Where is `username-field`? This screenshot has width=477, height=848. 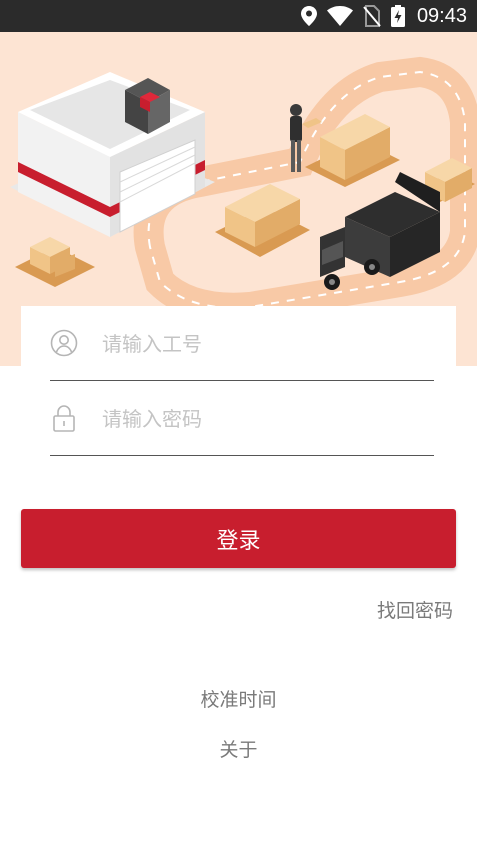
username-field is located at coordinates (242, 343).